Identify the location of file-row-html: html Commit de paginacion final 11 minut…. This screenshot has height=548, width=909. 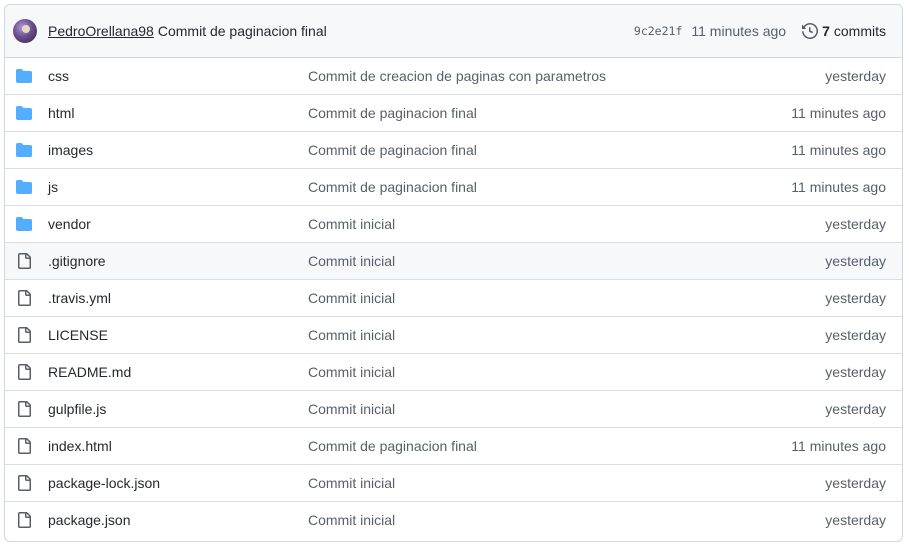
(453, 112).